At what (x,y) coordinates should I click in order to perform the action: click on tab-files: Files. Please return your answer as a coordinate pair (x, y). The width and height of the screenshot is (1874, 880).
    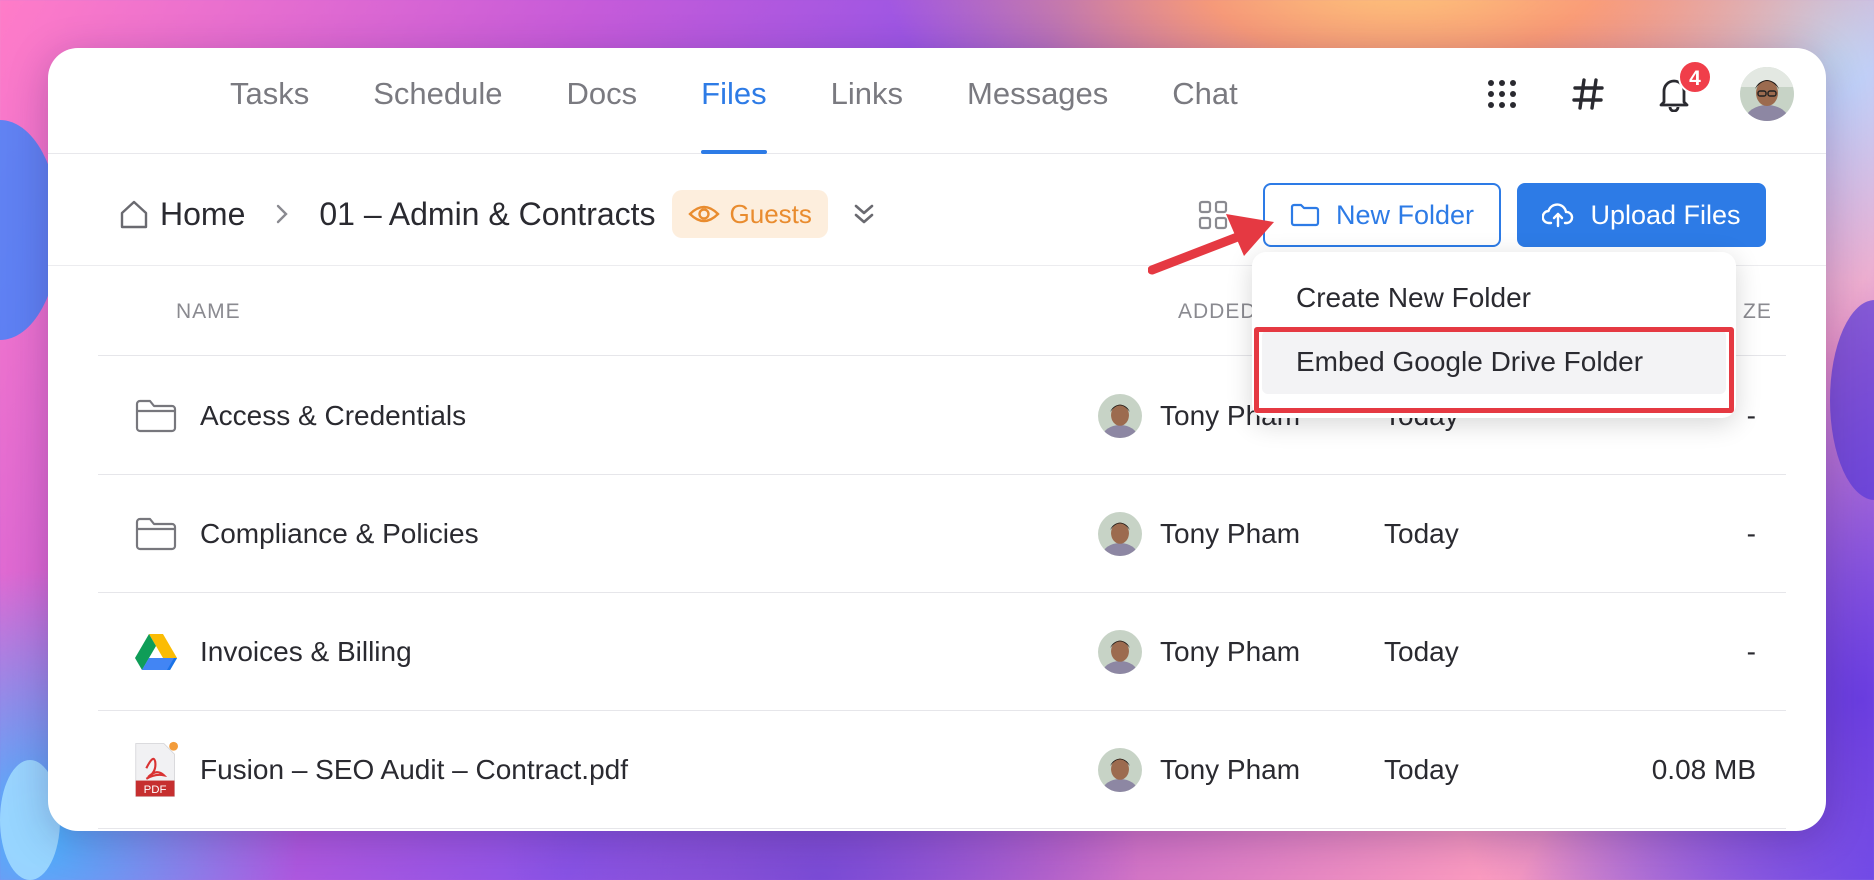
    Looking at the image, I should click on (733, 101).